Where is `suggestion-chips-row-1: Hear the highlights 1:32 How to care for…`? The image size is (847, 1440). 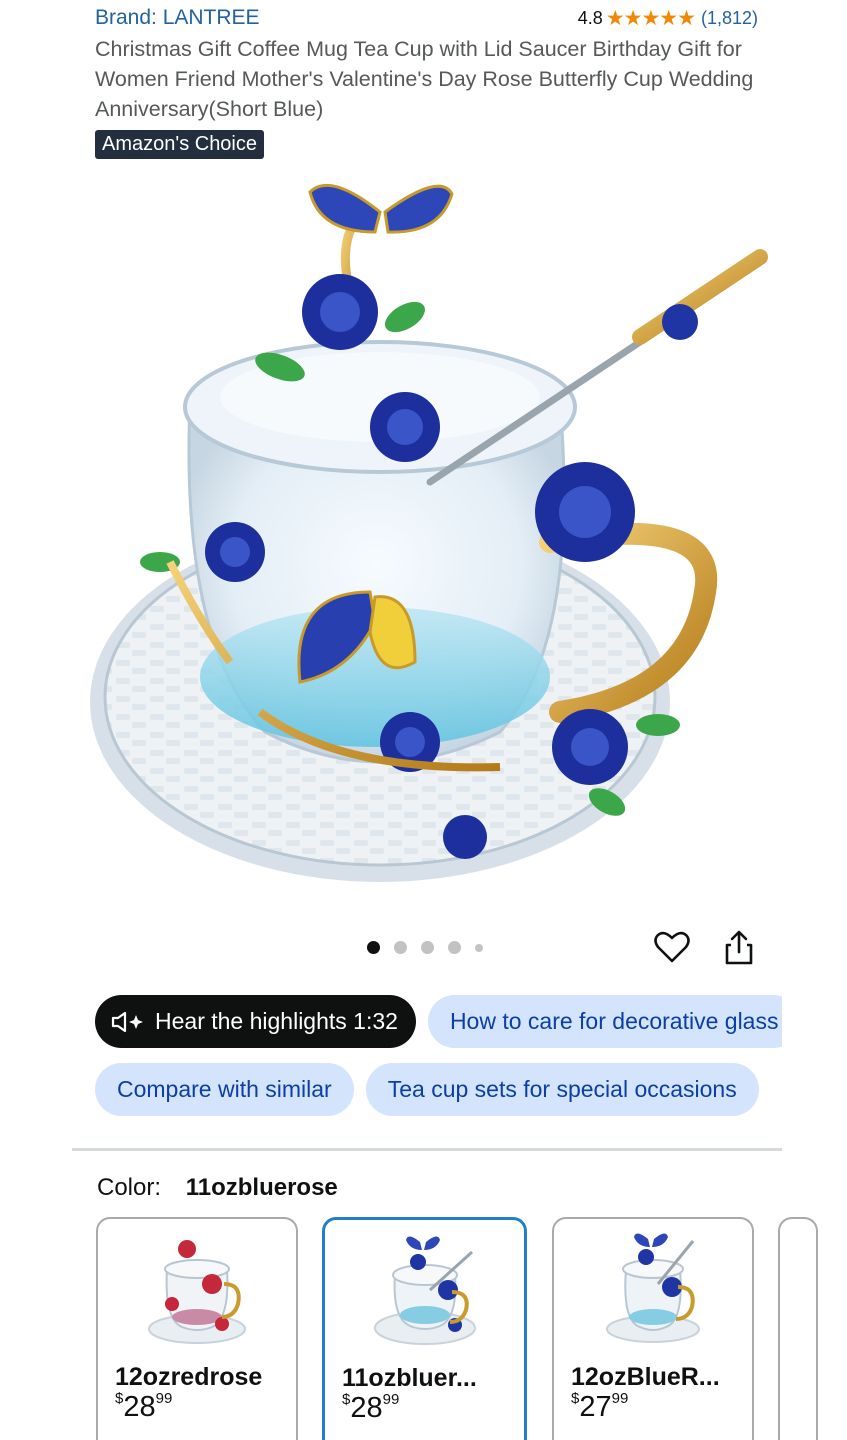
suggestion-chips-row-1: Hear the highlights 1:32 How to care for… is located at coordinates (438, 1022).